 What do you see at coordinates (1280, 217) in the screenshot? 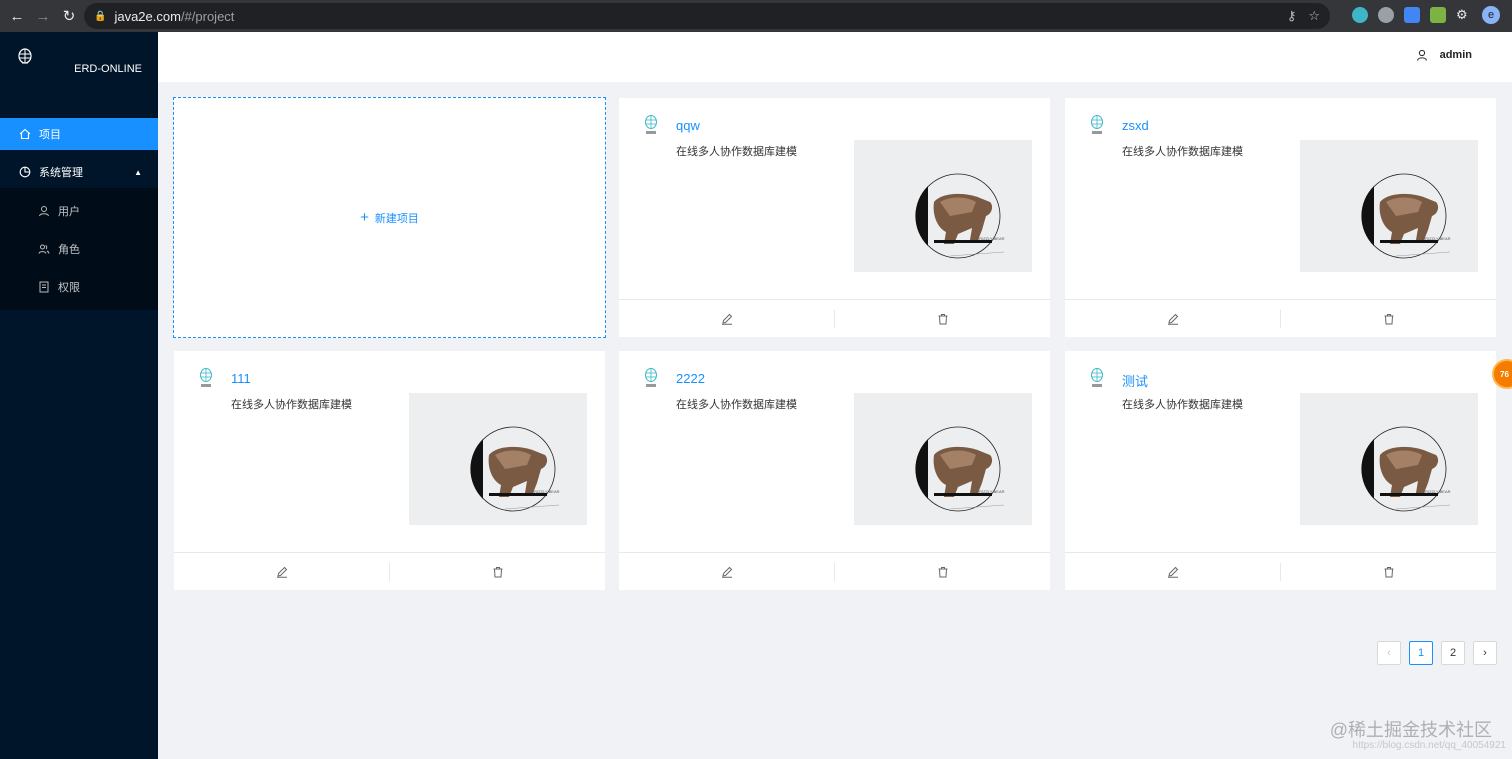
I see `project-card: zsxd 在线多人协作数据库建模 GRIZZLY BEAR` at bounding box center [1280, 217].